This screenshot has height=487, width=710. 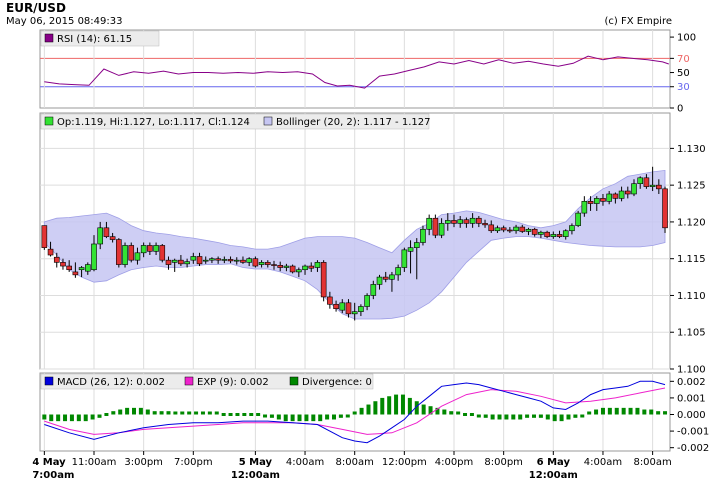 I want to click on bollinger-legend-label: Bollinger (20, 2): 1.117 - 1.127, so click(x=353, y=122).